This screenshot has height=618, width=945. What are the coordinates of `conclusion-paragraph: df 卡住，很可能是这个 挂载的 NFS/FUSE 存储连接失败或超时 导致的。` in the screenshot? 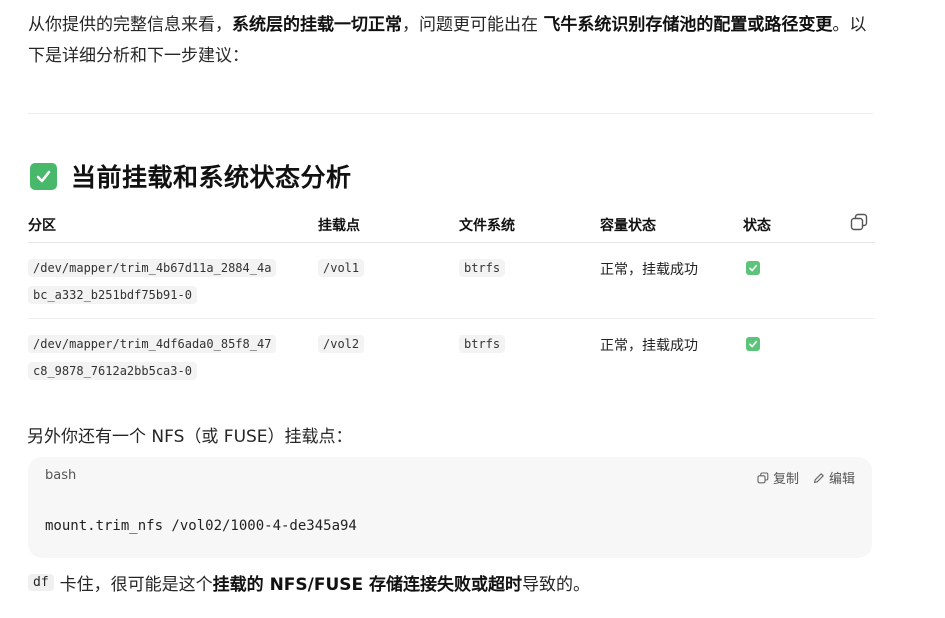 It's located at (309, 582).